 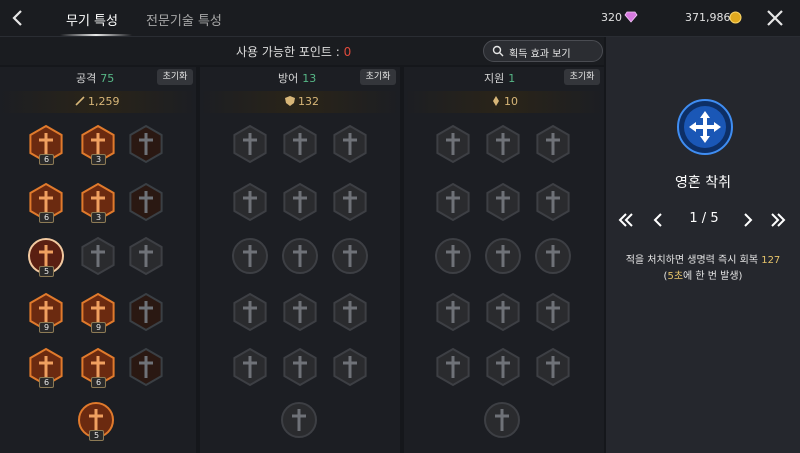 What do you see at coordinates (703, 183) in the screenshot?
I see `skill-title: 영혼 착취` at bounding box center [703, 183].